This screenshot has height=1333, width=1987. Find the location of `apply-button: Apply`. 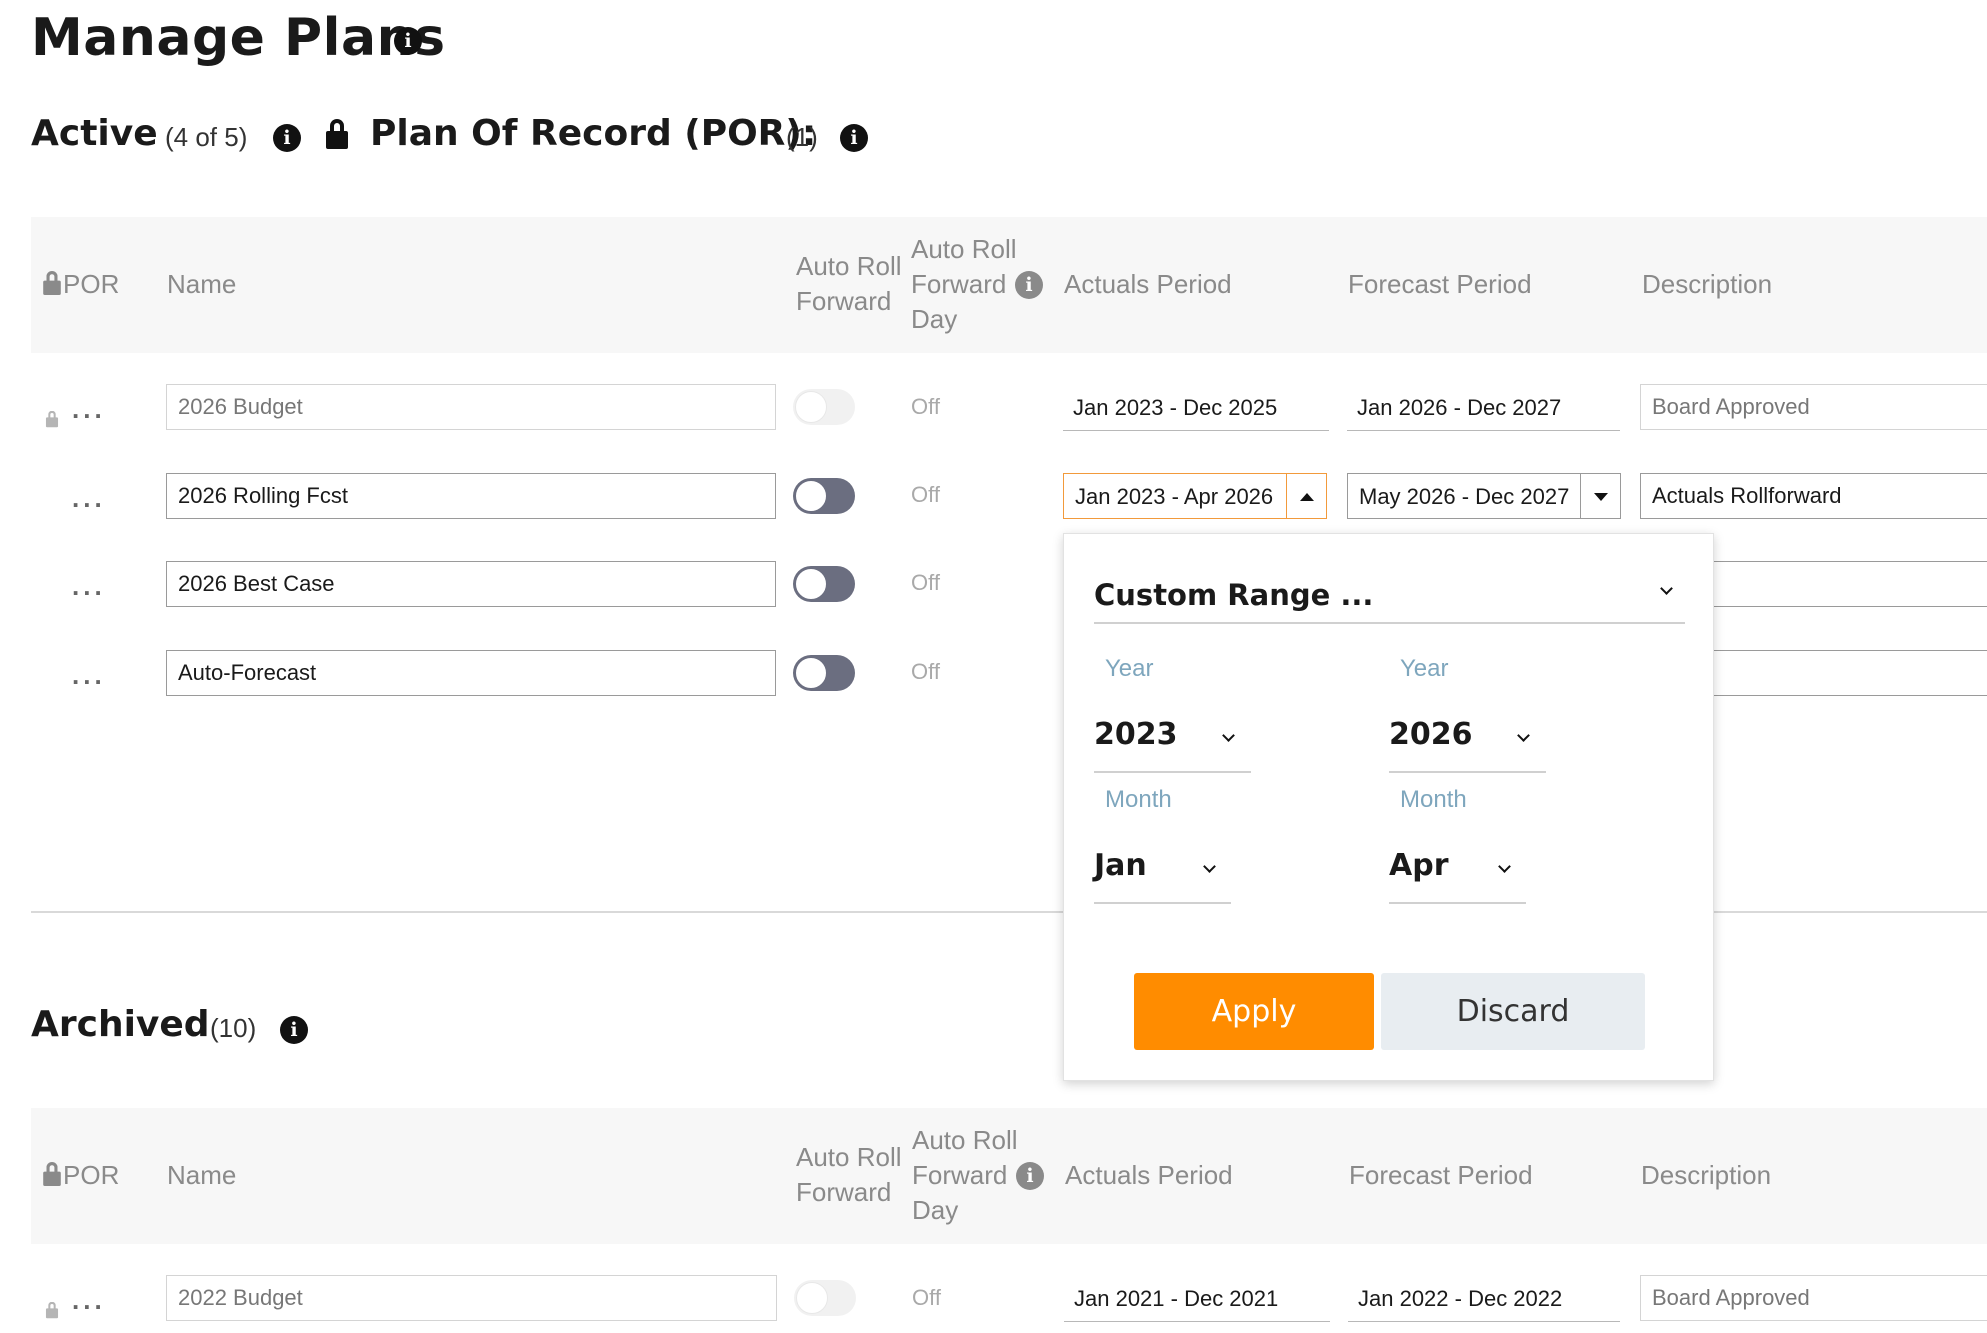

apply-button: Apply is located at coordinates (1254, 1011).